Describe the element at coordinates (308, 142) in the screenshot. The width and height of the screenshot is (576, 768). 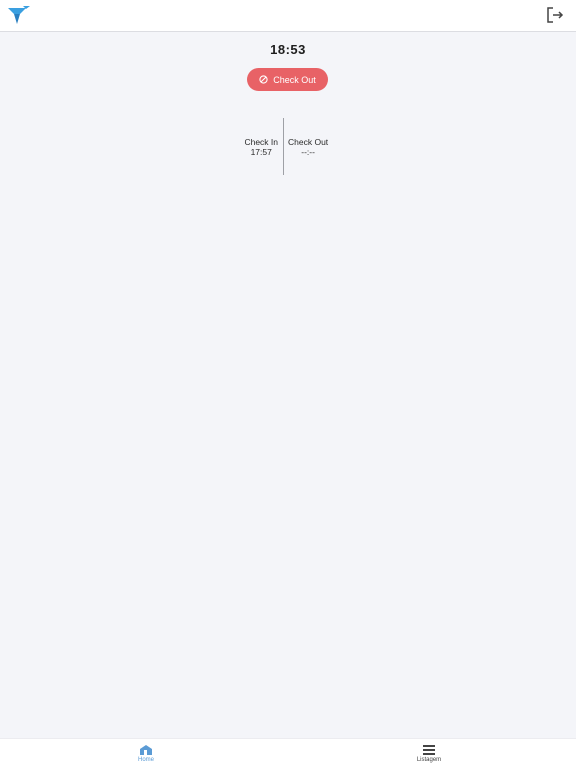
I see `check-out-label: Check Out` at that location.